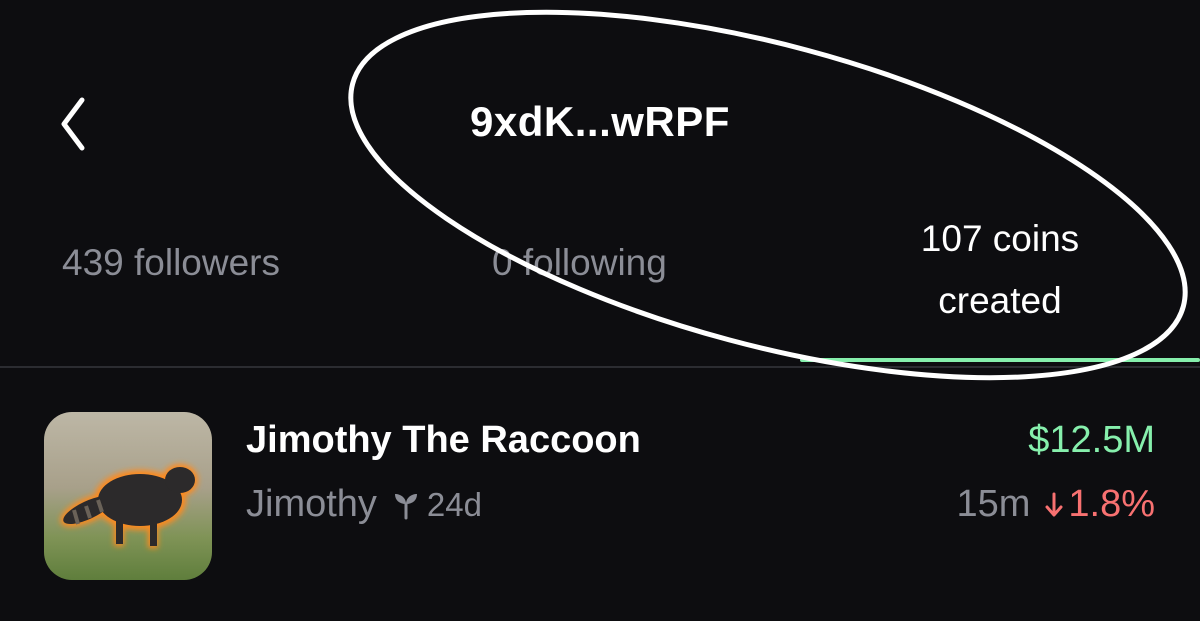 The width and height of the screenshot is (1200, 621). I want to click on change-value-wrapper: 1.8%, so click(1099, 504).